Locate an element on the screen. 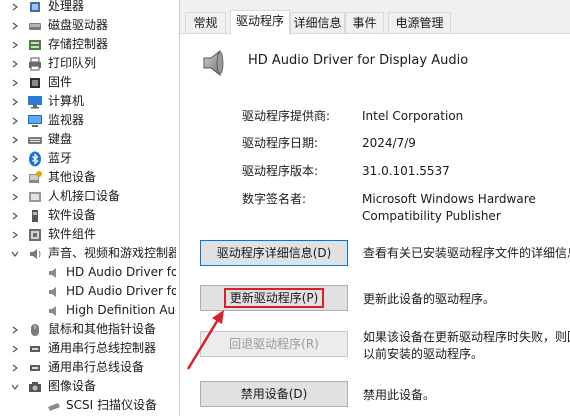 The width and height of the screenshot is (570, 416). tree-item-software-components: 软件组件 is located at coordinates (88, 234).